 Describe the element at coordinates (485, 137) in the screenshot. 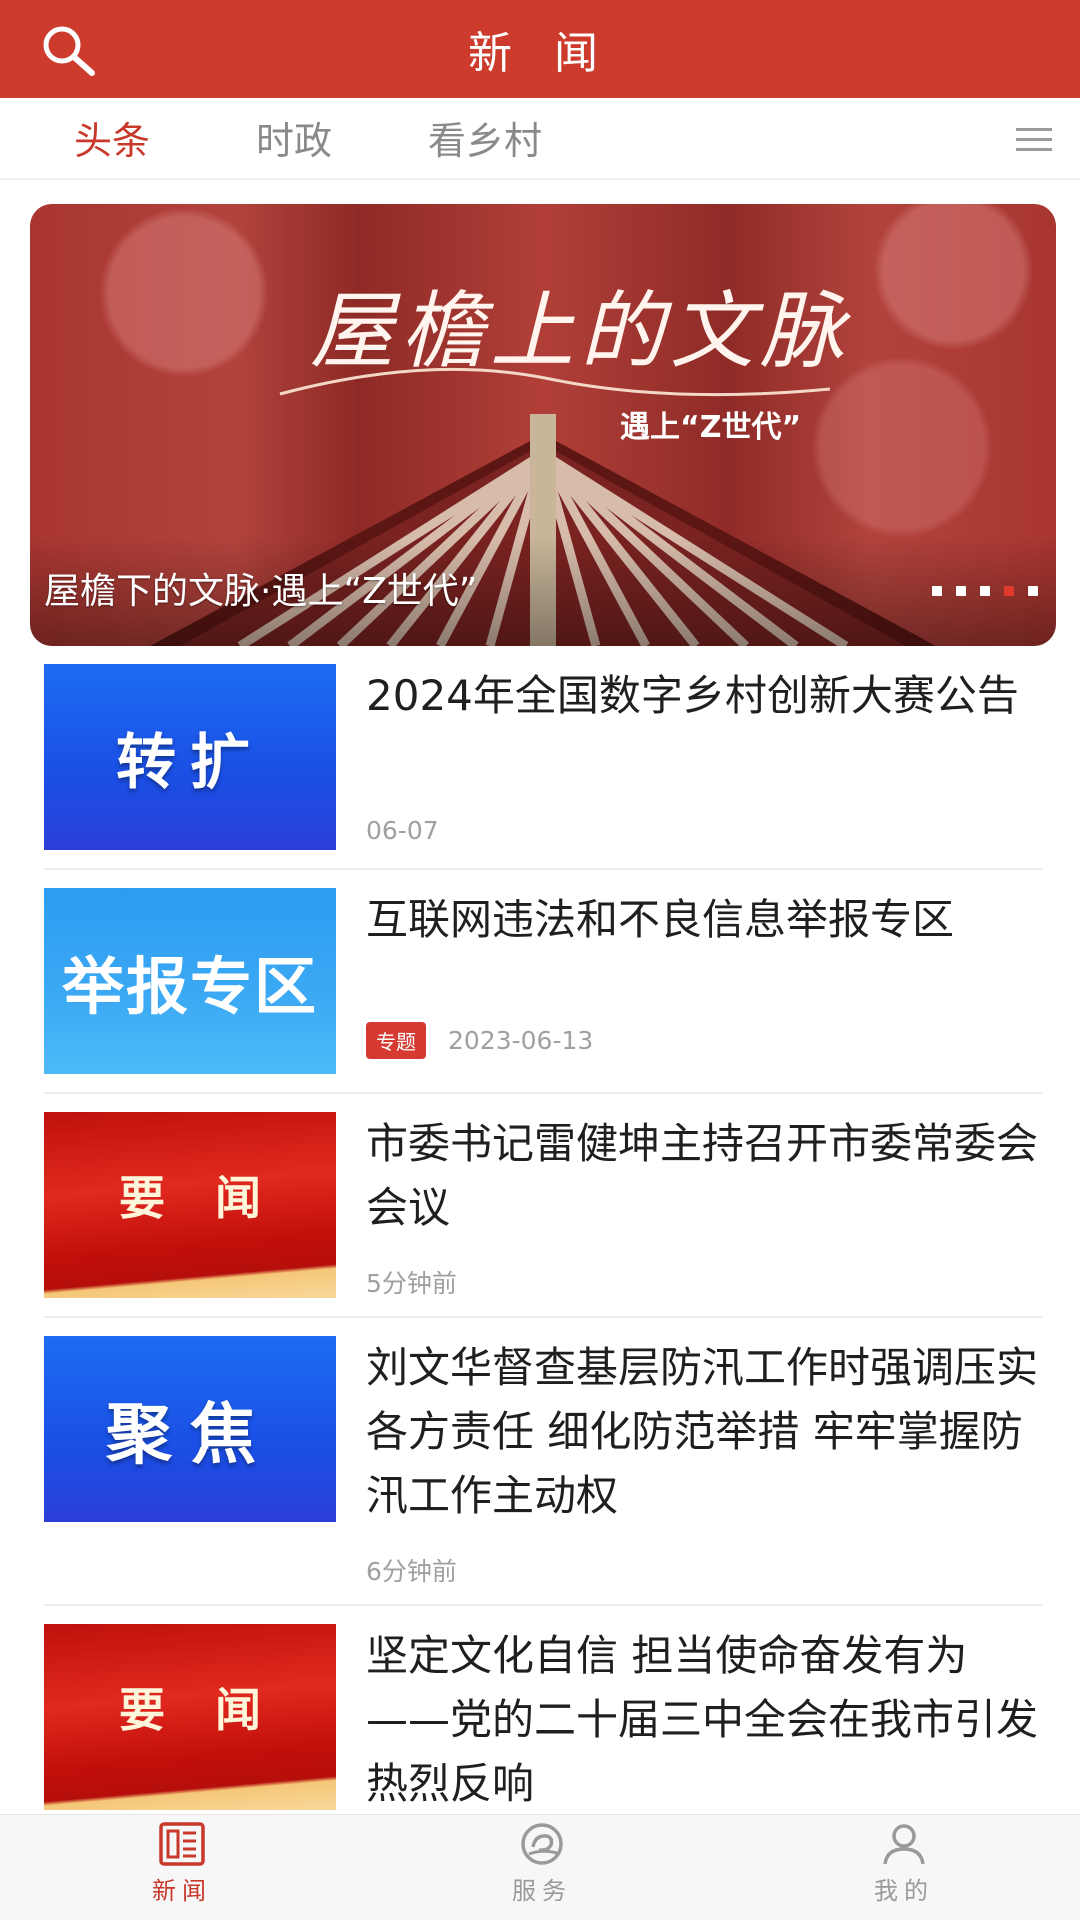

I see `tab-countryside: 看乡村` at that location.